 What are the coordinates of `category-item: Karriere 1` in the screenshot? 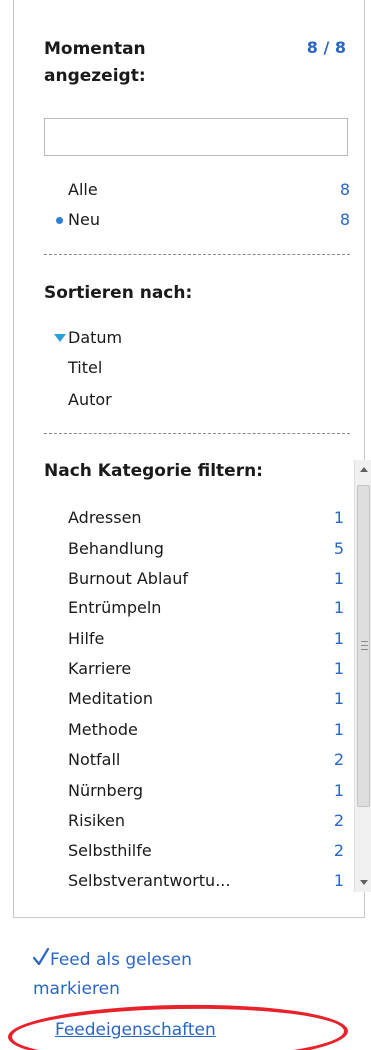 It's located at (206, 668).